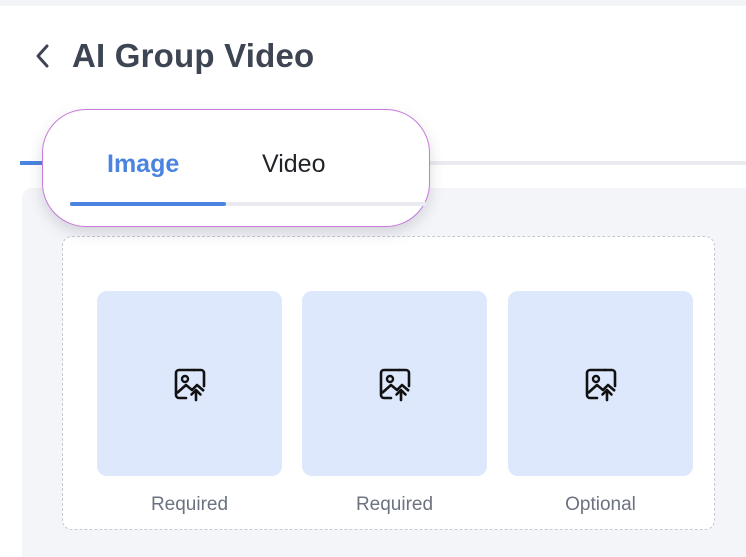 The height and width of the screenshot is (557, 746). I want to click on tab-video: Video, so click(294, 164).